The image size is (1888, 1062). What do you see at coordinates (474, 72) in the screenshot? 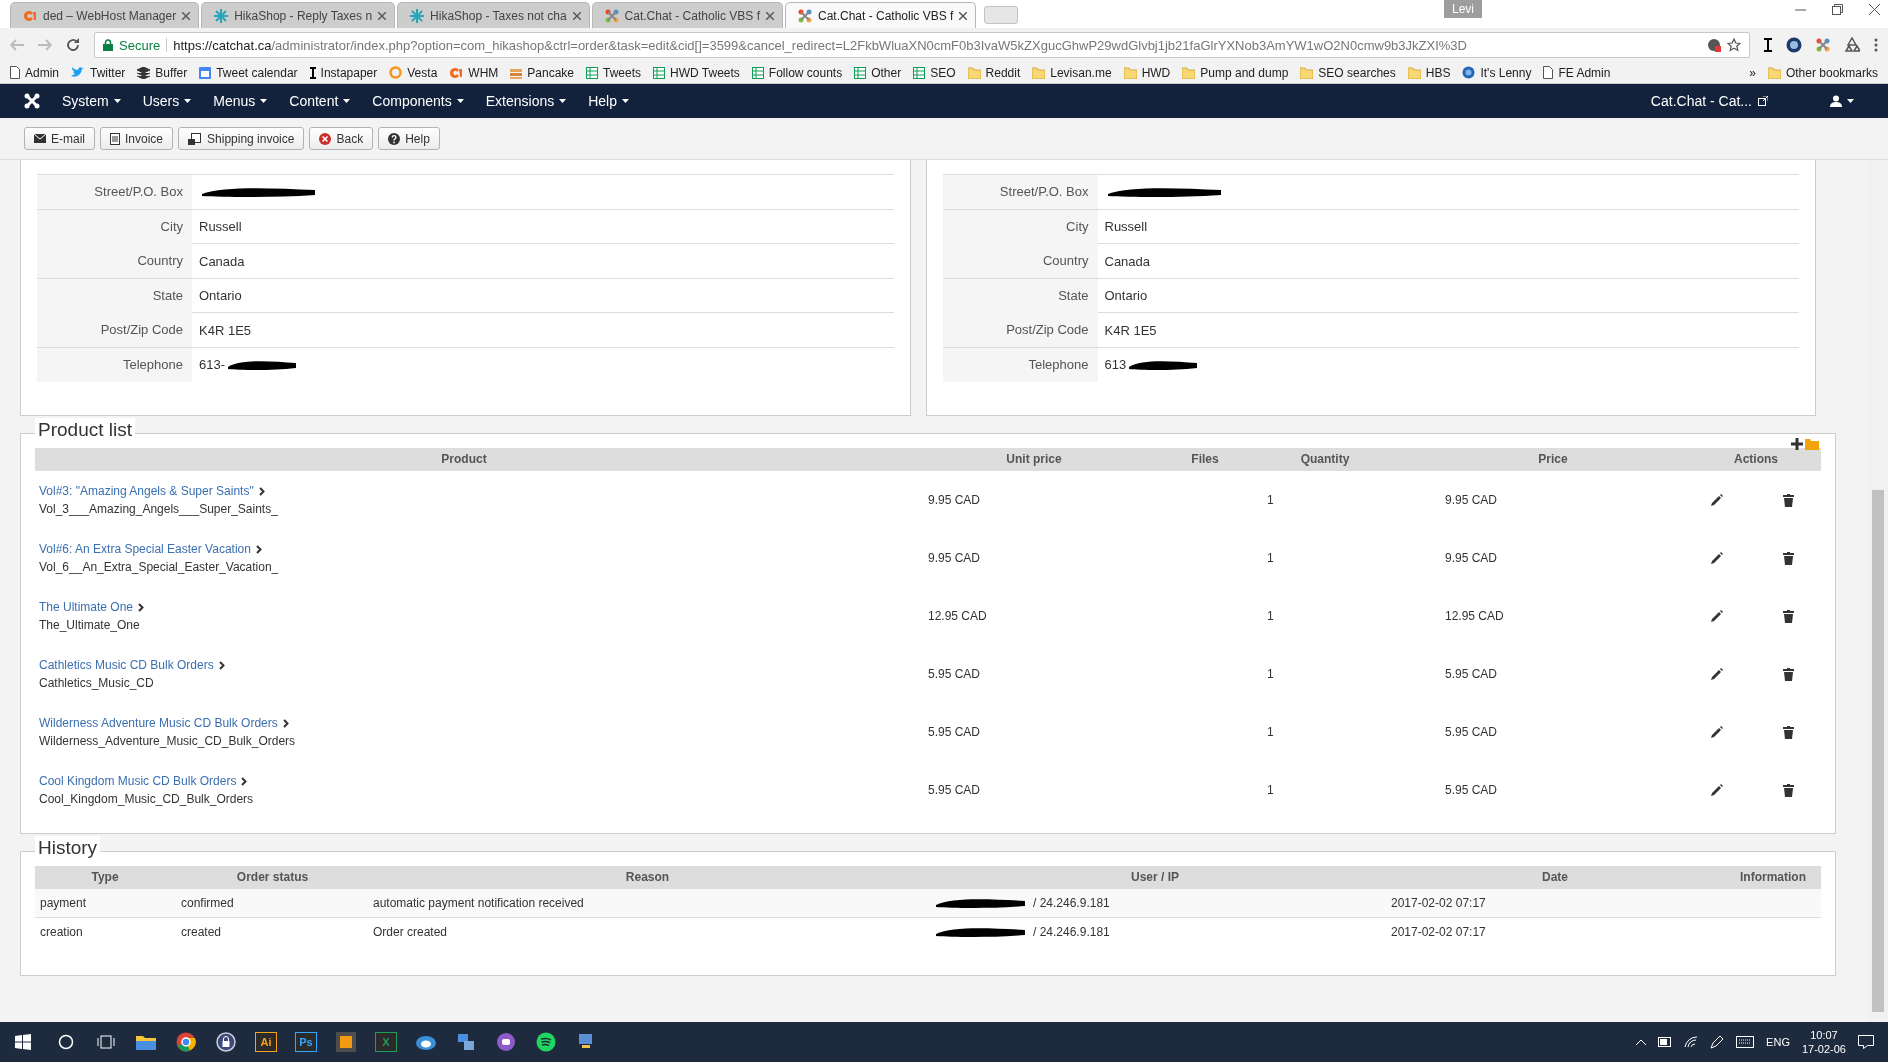
I see `bookmark: WHM` at bounding box center [474, 72].